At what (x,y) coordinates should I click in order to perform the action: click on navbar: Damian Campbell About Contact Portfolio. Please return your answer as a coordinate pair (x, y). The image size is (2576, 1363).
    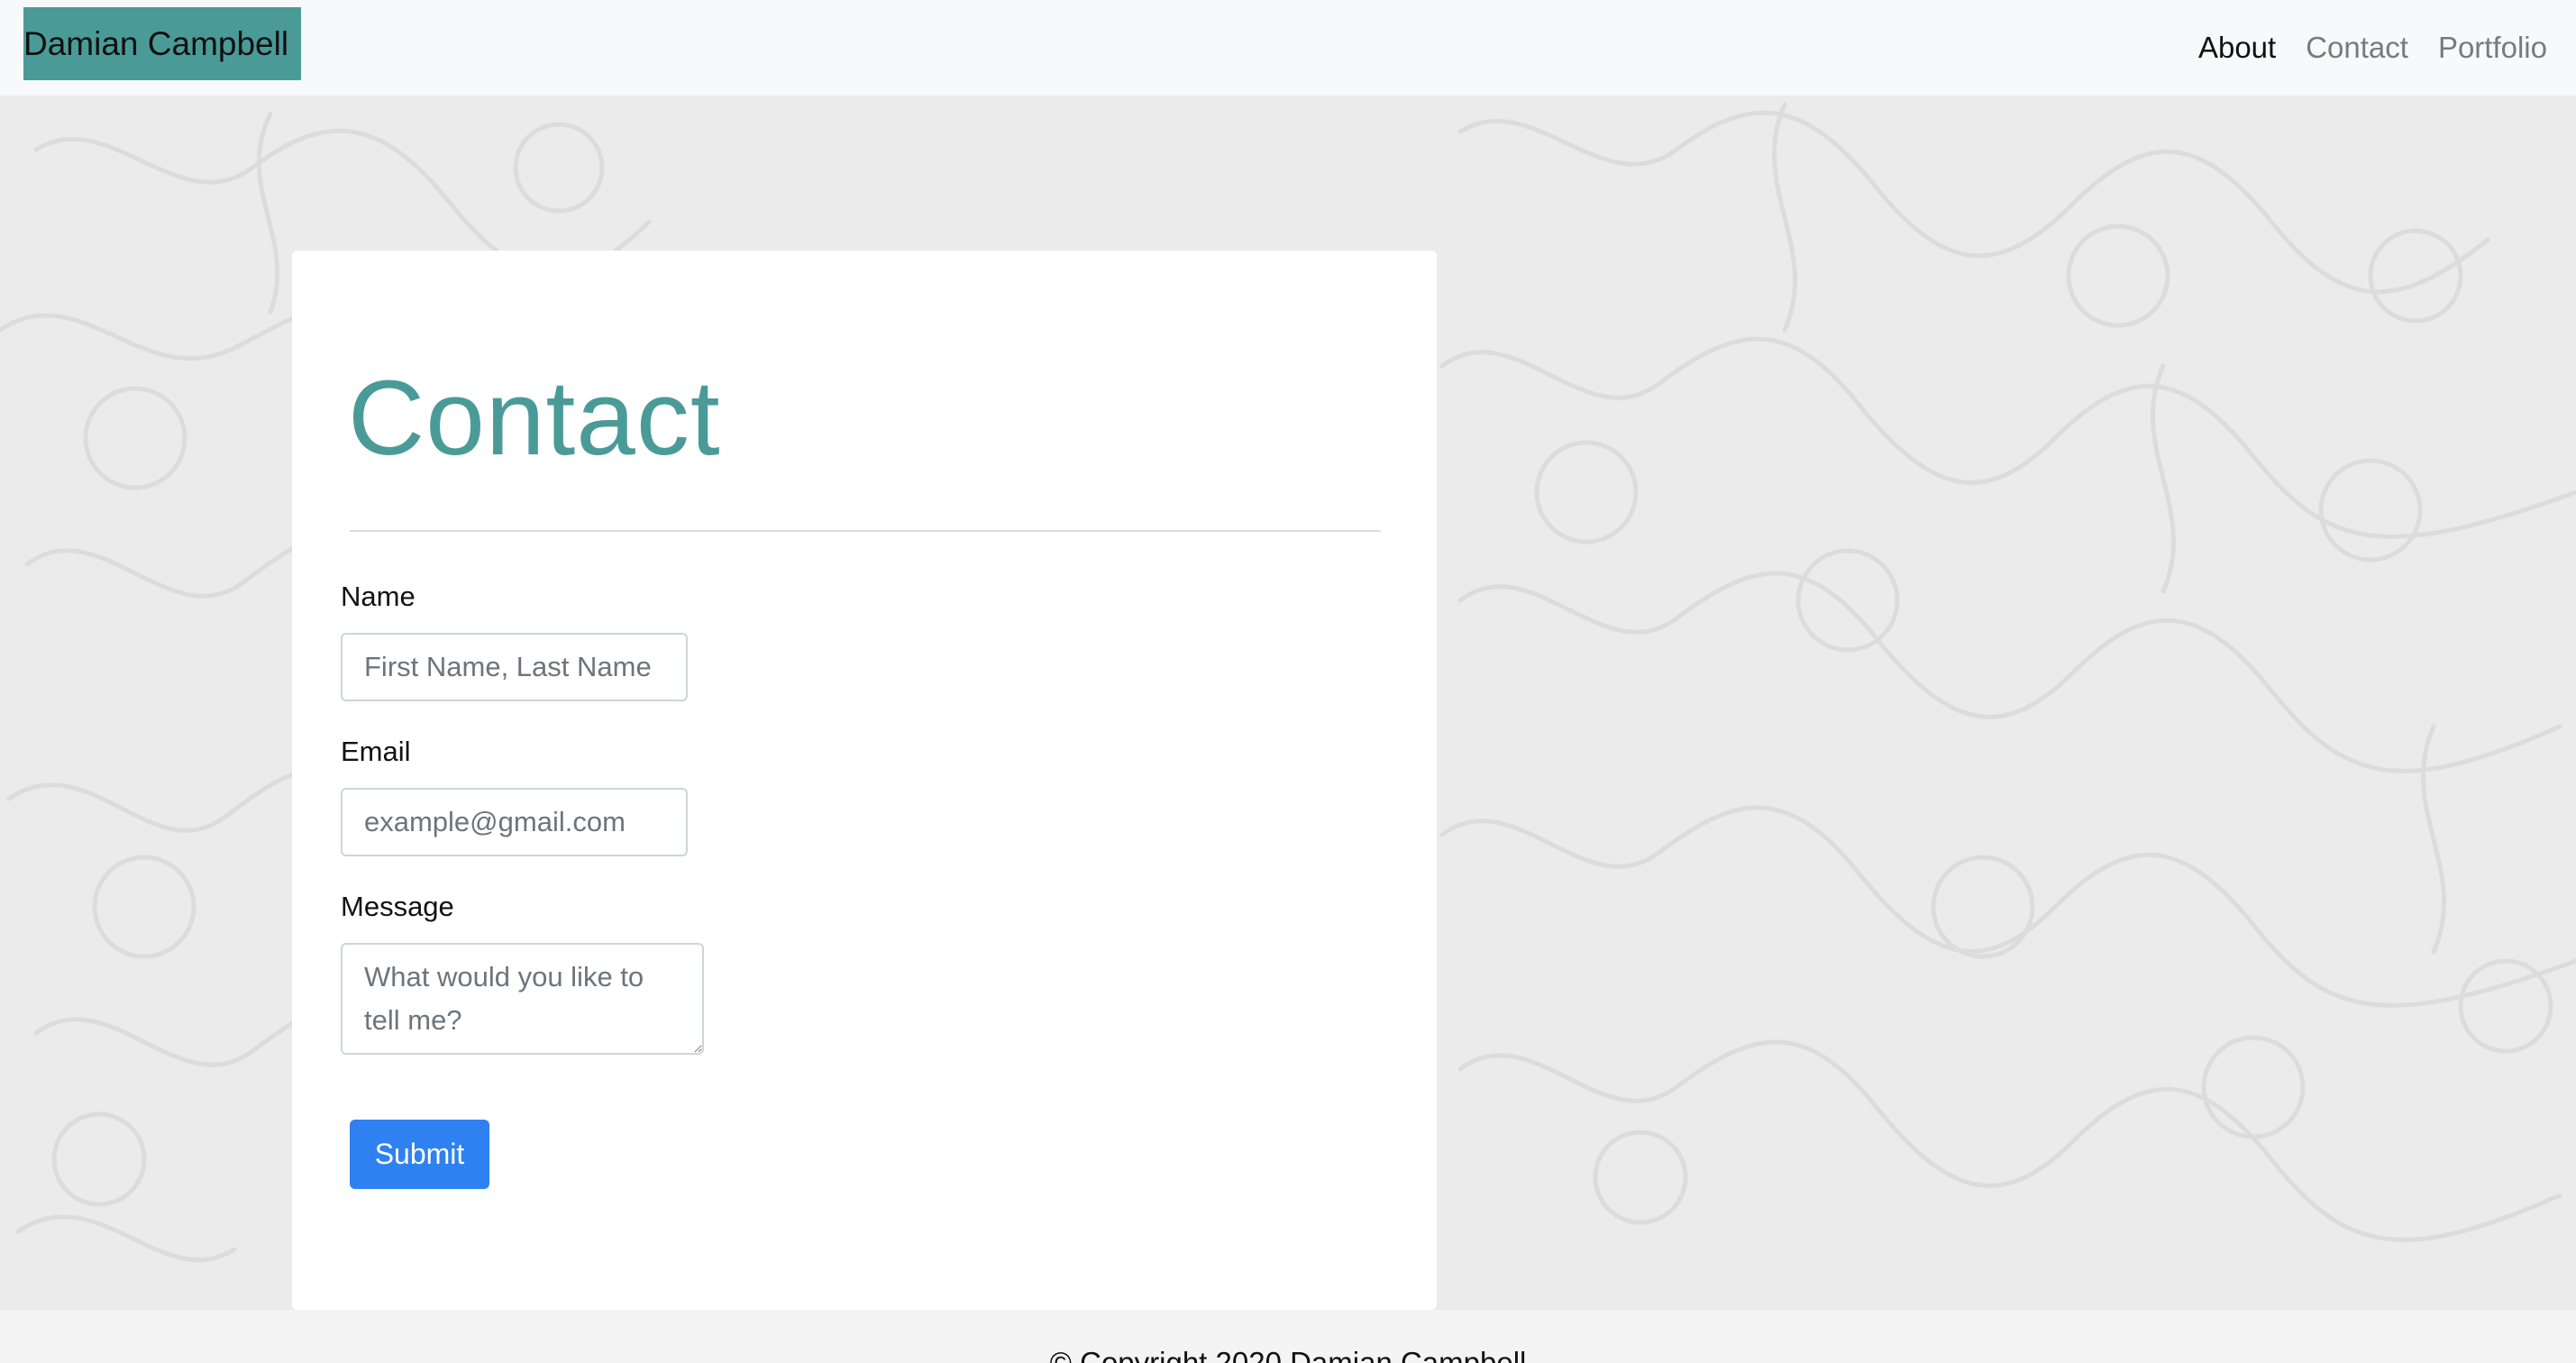
    Looking at the image, I should click on (1288, 48).